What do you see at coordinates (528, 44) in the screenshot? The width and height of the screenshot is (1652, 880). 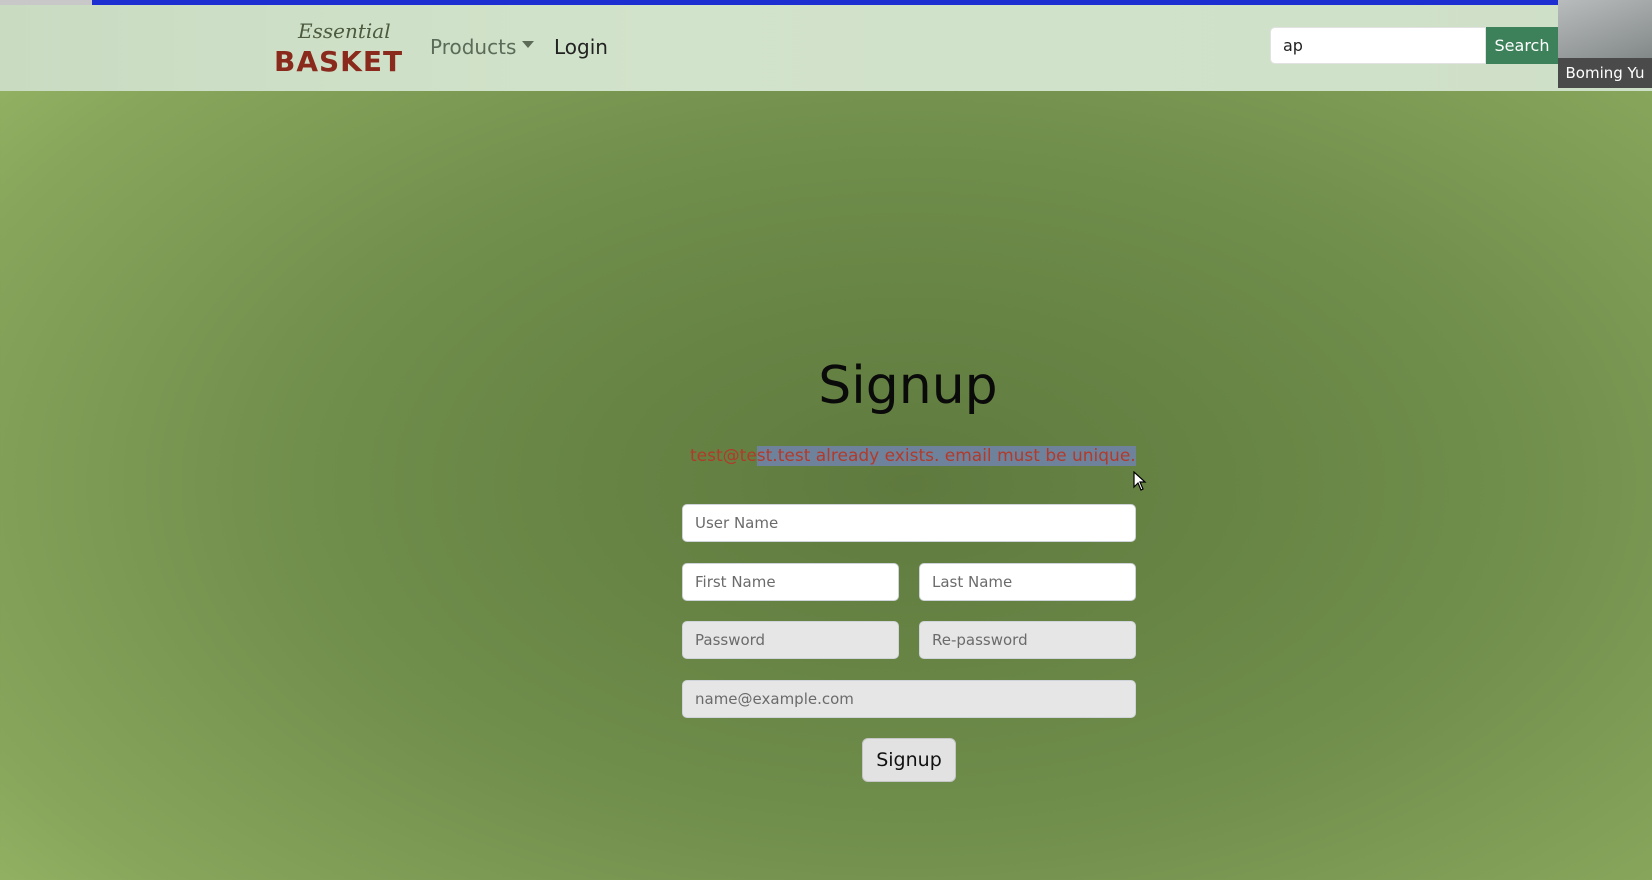 I see `caret-down-icon` at bounding box center [528, 44].